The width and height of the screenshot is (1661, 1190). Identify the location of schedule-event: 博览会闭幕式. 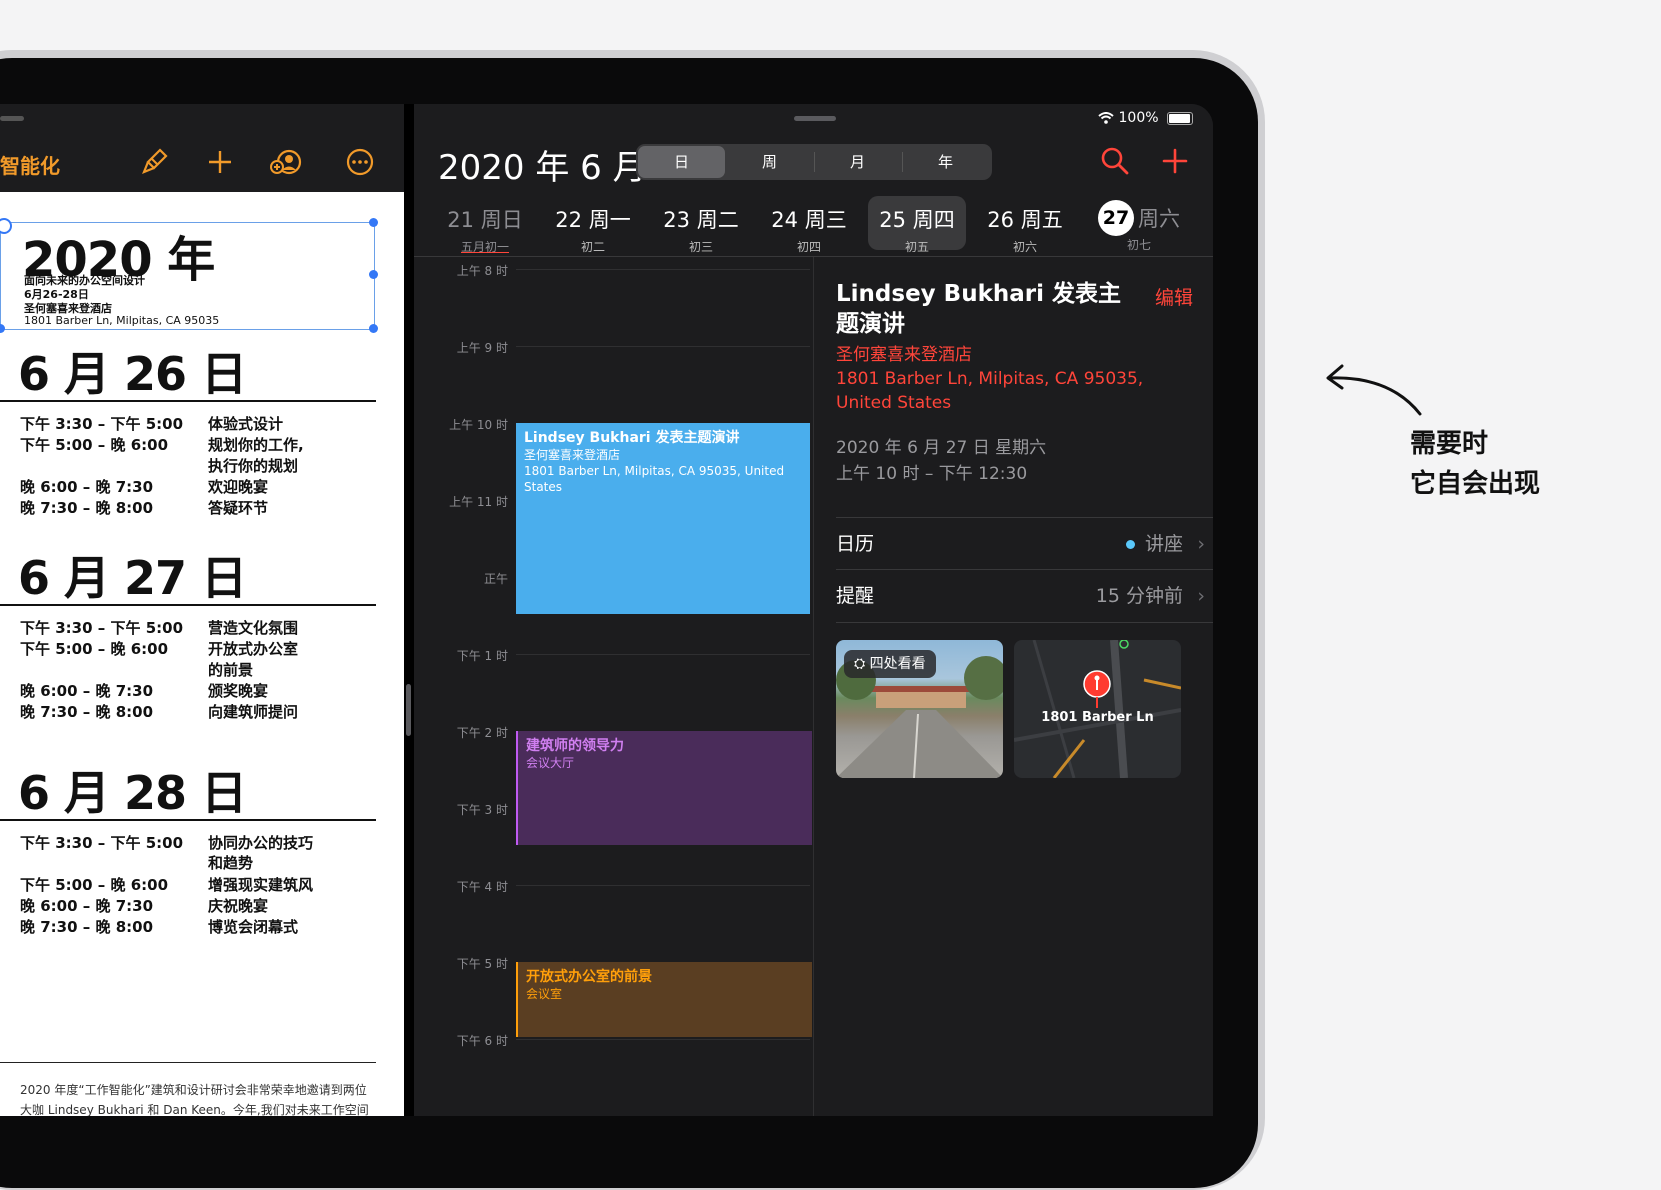
(253, 927).